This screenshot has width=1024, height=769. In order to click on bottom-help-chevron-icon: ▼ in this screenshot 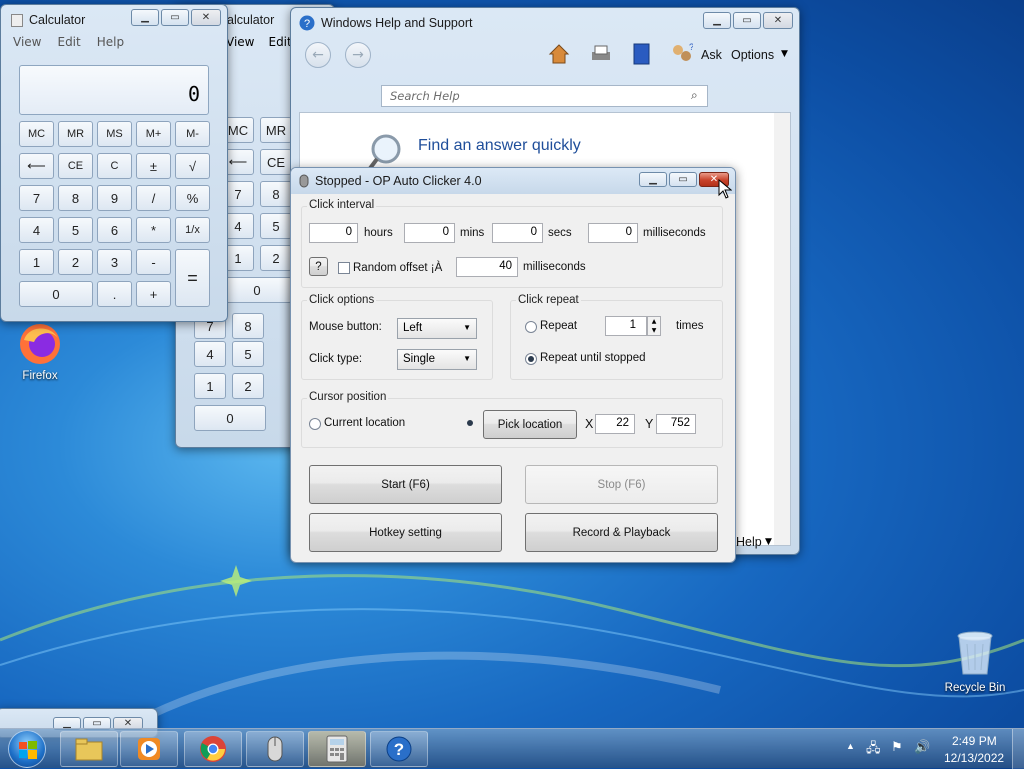, I will do `click(768, 542)`.